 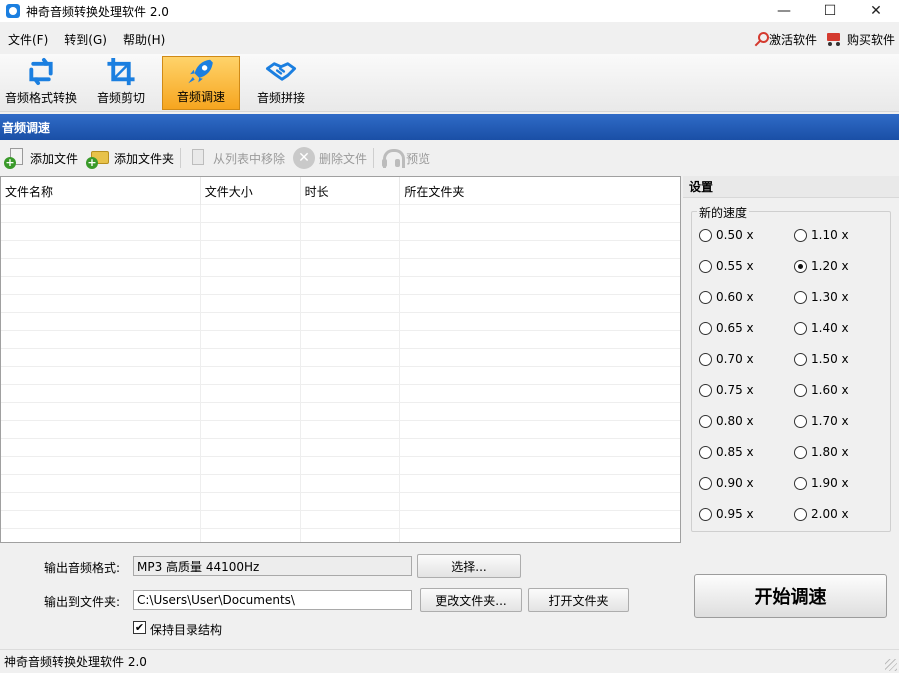 What do you see at coordinates (54, 158) in the screenshot?
I see `add-file-label: 添加文件` at bounding box center [54, 158].